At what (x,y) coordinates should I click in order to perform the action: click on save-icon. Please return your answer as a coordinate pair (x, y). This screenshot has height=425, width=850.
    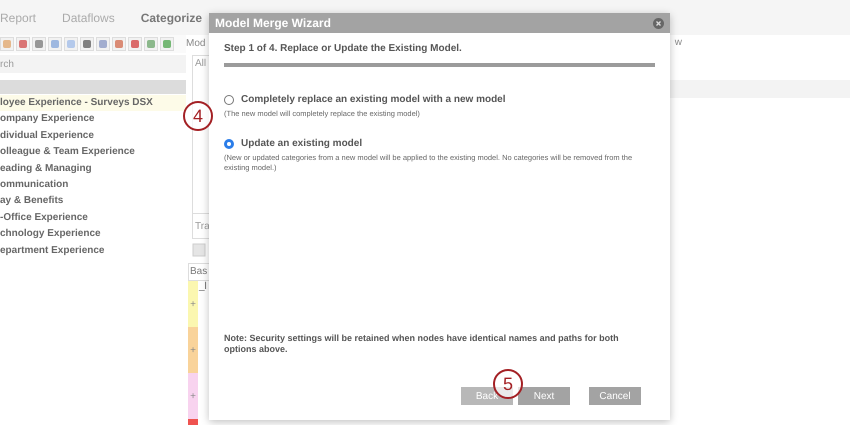
    Looking at the image, I should click on (199, 250).